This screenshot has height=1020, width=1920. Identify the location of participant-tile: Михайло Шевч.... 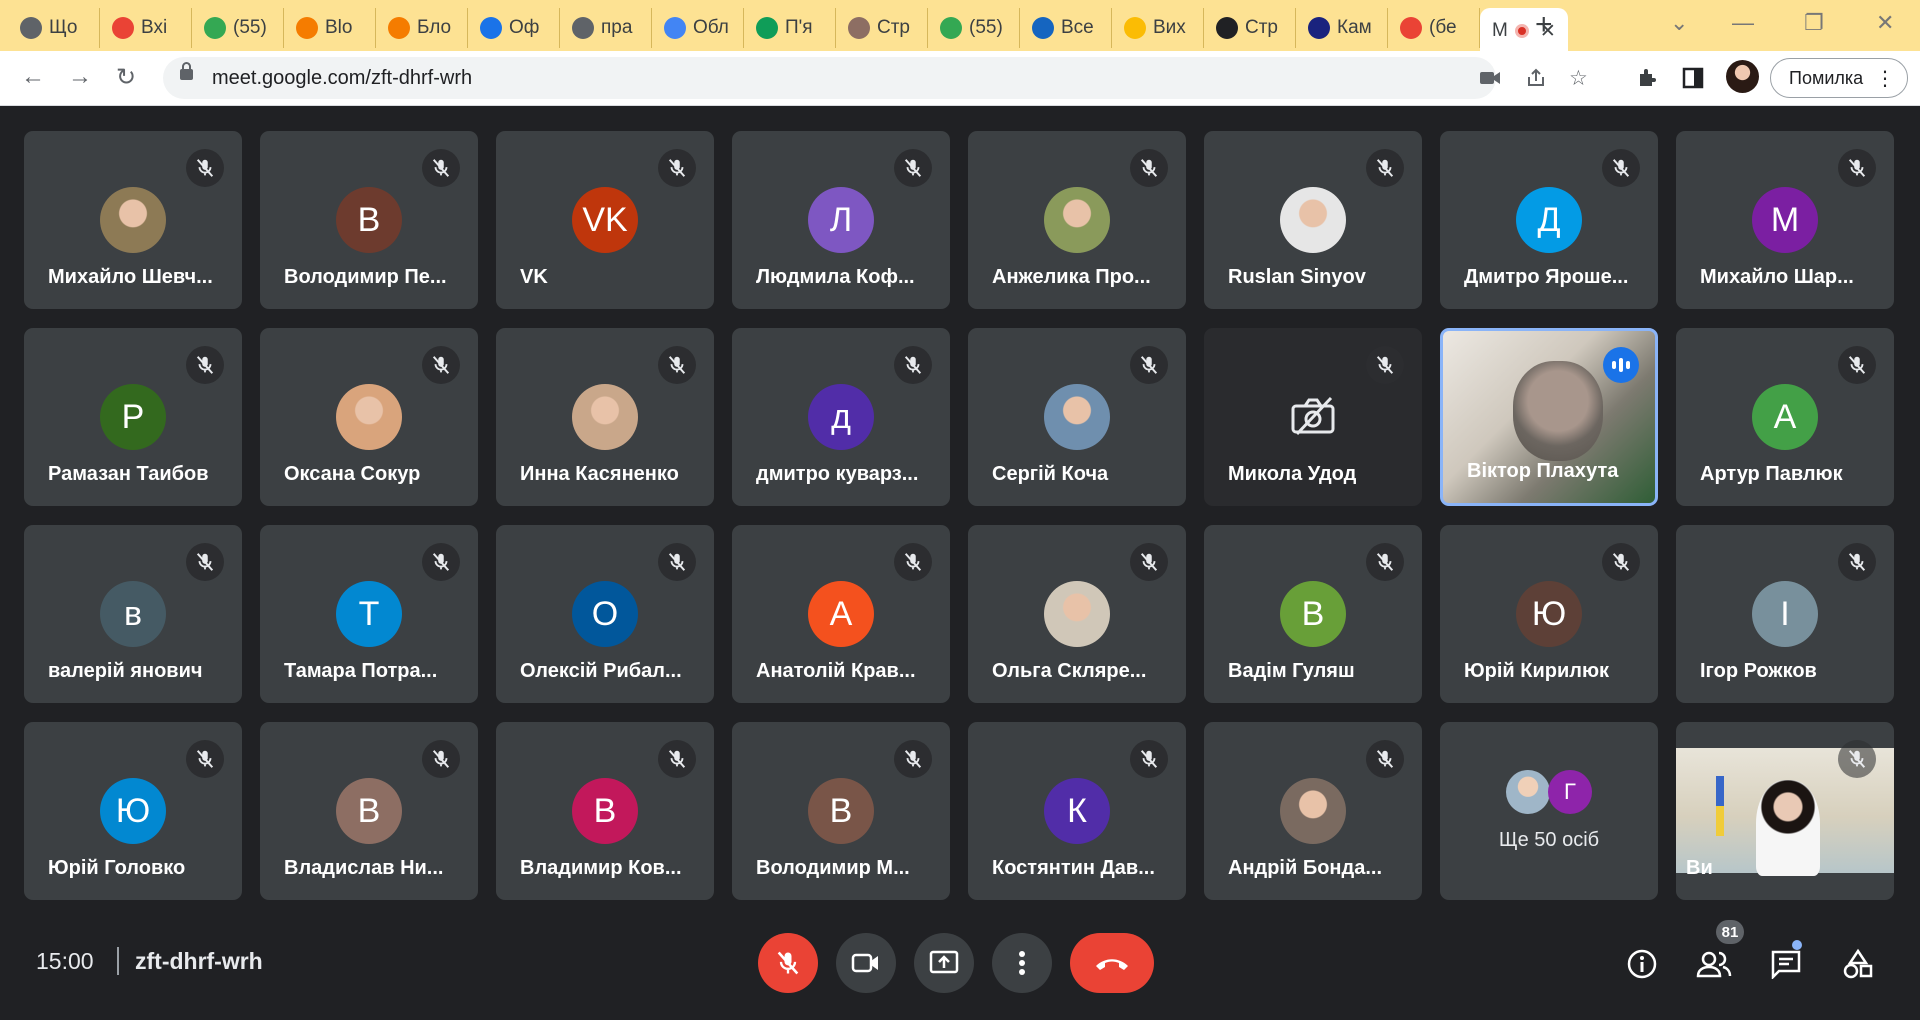
(133, 220).